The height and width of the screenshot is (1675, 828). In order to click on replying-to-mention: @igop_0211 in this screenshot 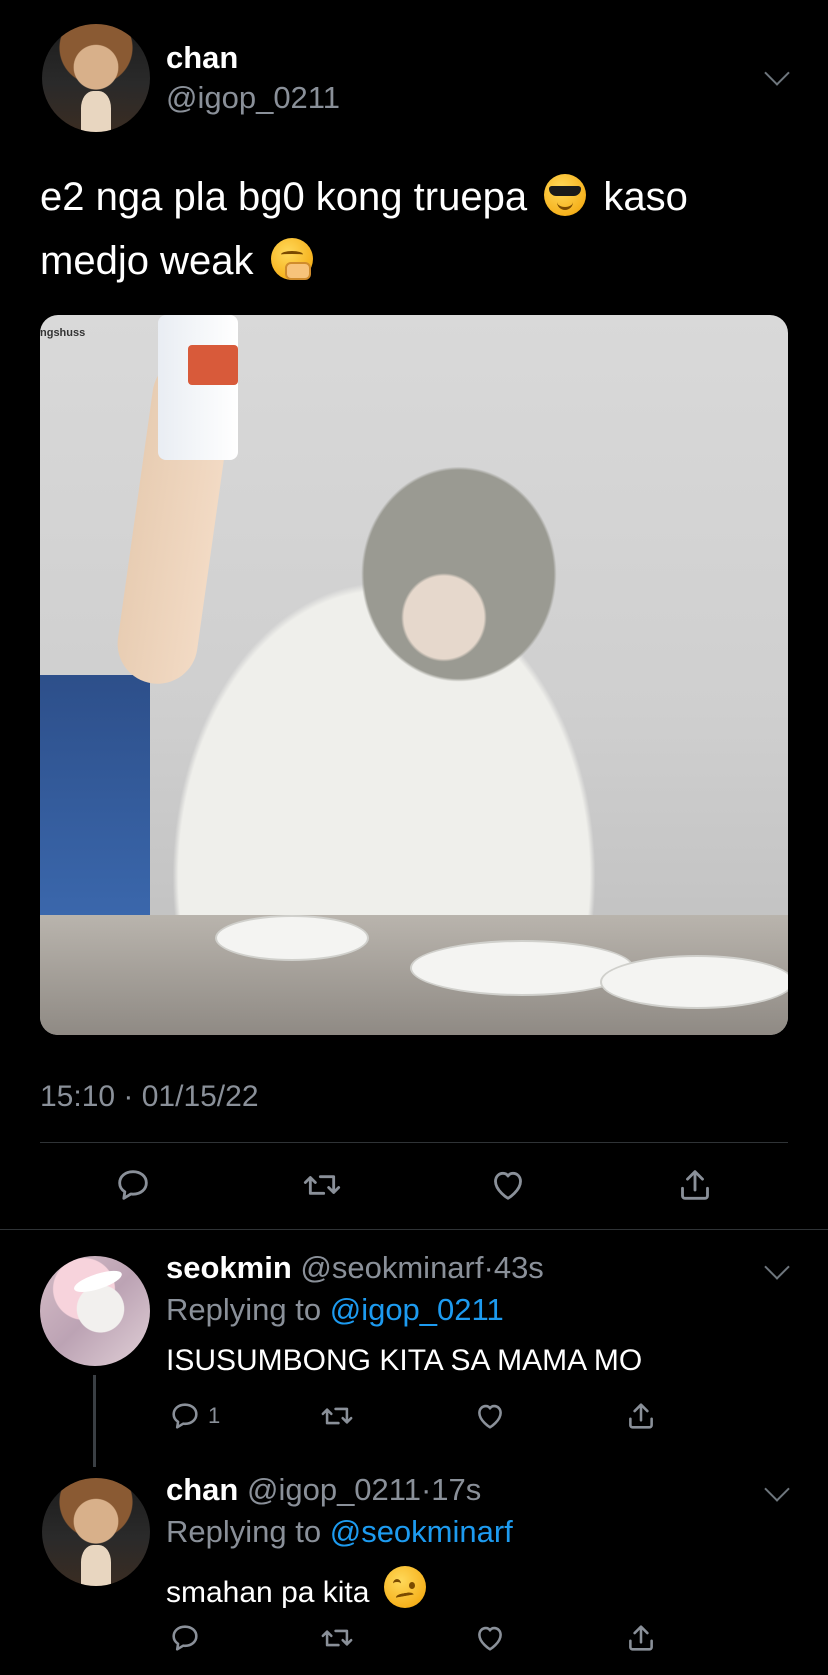, I will do `click(417, 1309)`.